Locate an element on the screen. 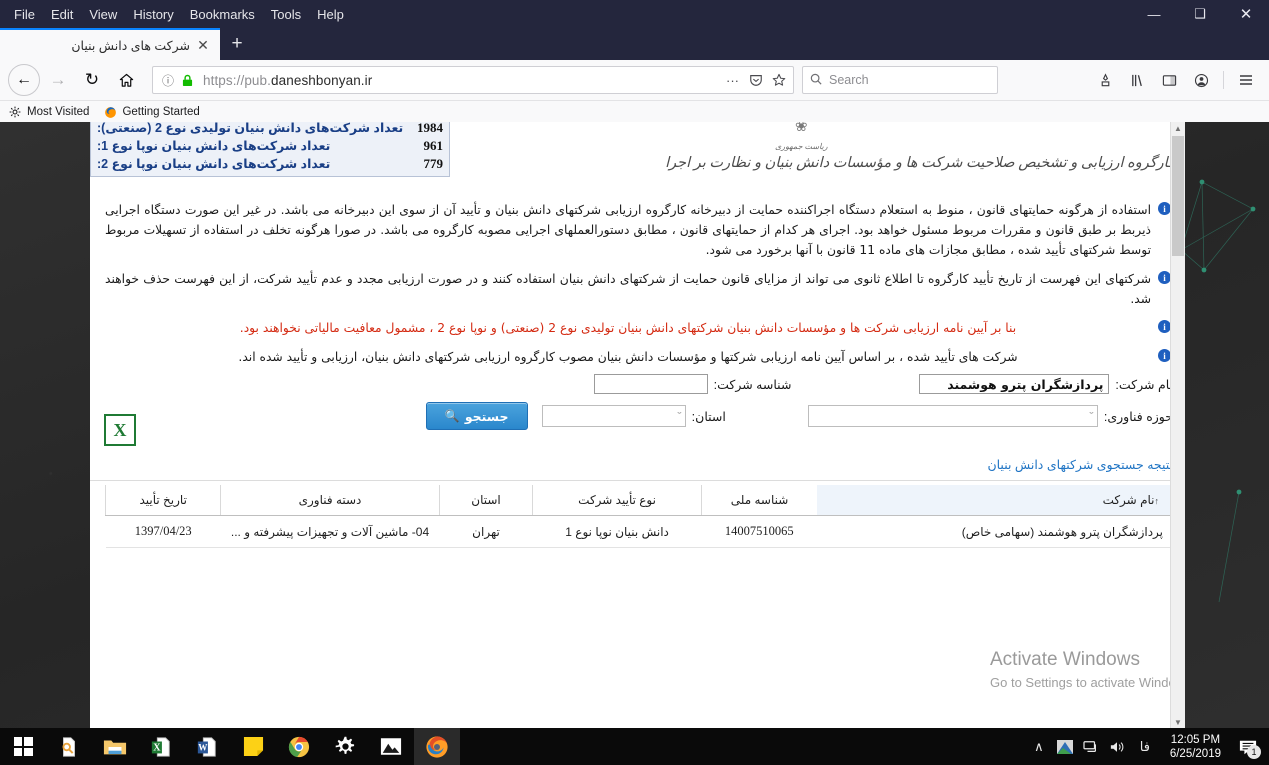  word-icon: W is located at coordinates (206, 746).